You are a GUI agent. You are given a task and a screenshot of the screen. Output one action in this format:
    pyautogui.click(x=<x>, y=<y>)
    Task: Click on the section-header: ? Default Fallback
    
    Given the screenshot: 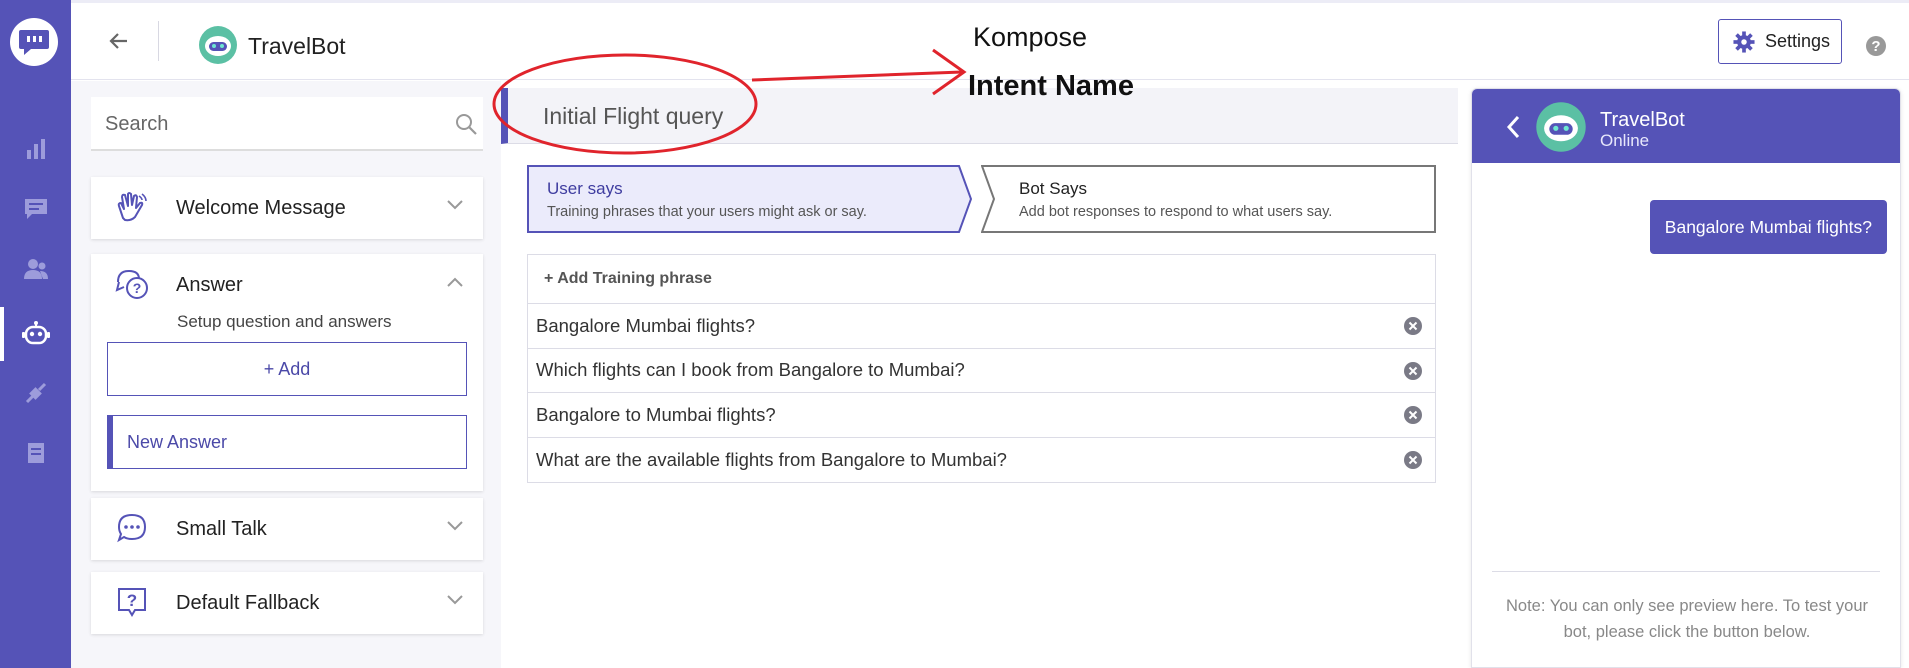 What is the action you would take?
    pyautogui.click(x=287, y=602)
    